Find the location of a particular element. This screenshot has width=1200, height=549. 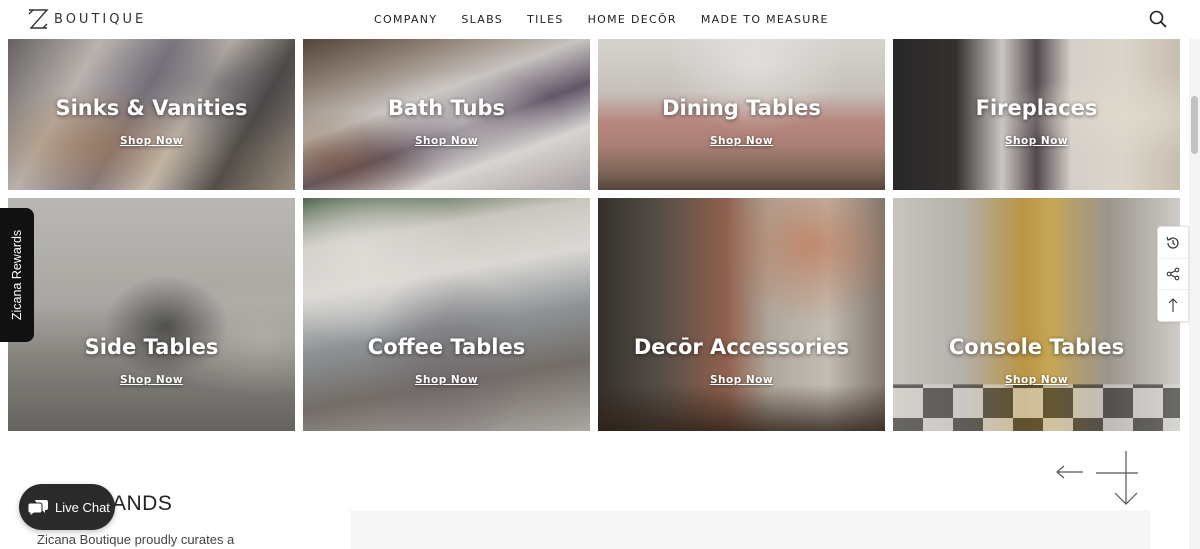

scrollbar-thumb is located at coordinates (1194, 125).